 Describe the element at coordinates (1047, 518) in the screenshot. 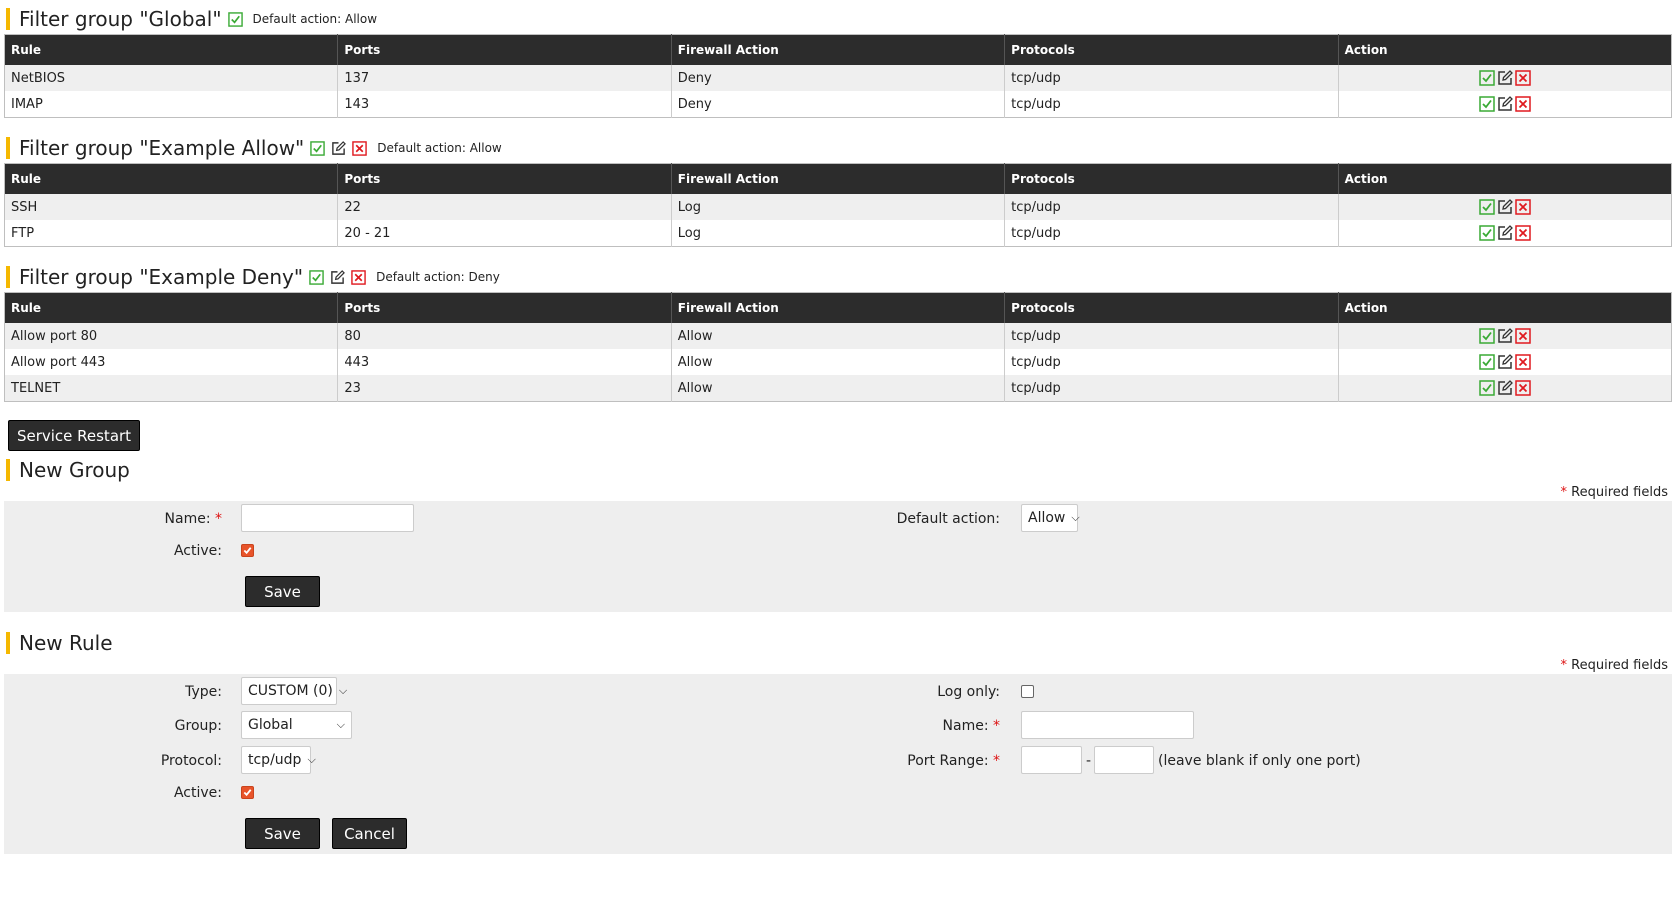

I see `default-action-value: Allow` at that location.